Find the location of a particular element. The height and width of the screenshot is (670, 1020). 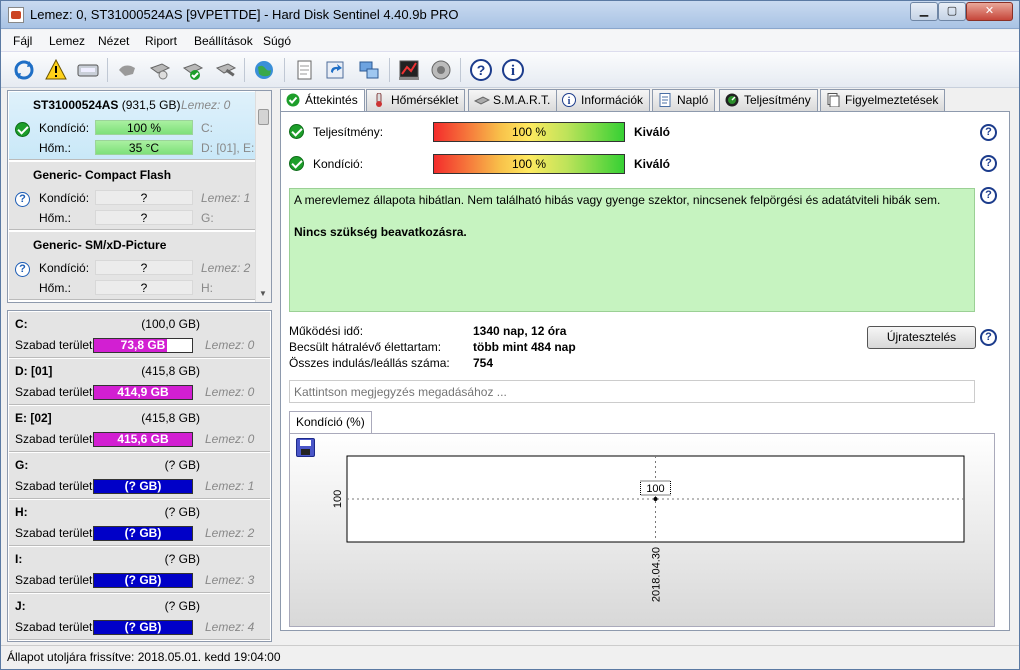

condition-value: 100 % is located at coordinates (144, 127).